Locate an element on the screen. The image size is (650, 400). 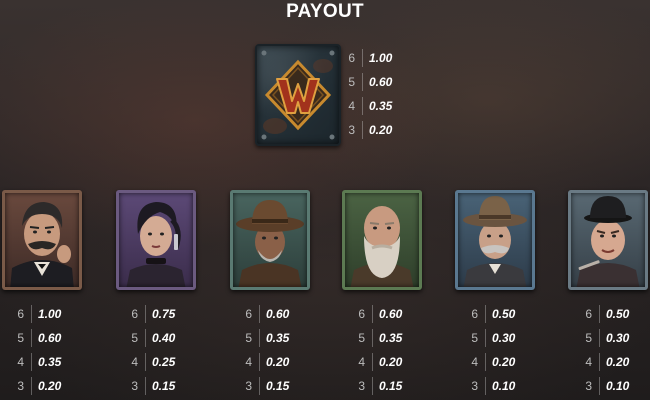
payout-title: PAYOUT is located at coordinates (325, 11).